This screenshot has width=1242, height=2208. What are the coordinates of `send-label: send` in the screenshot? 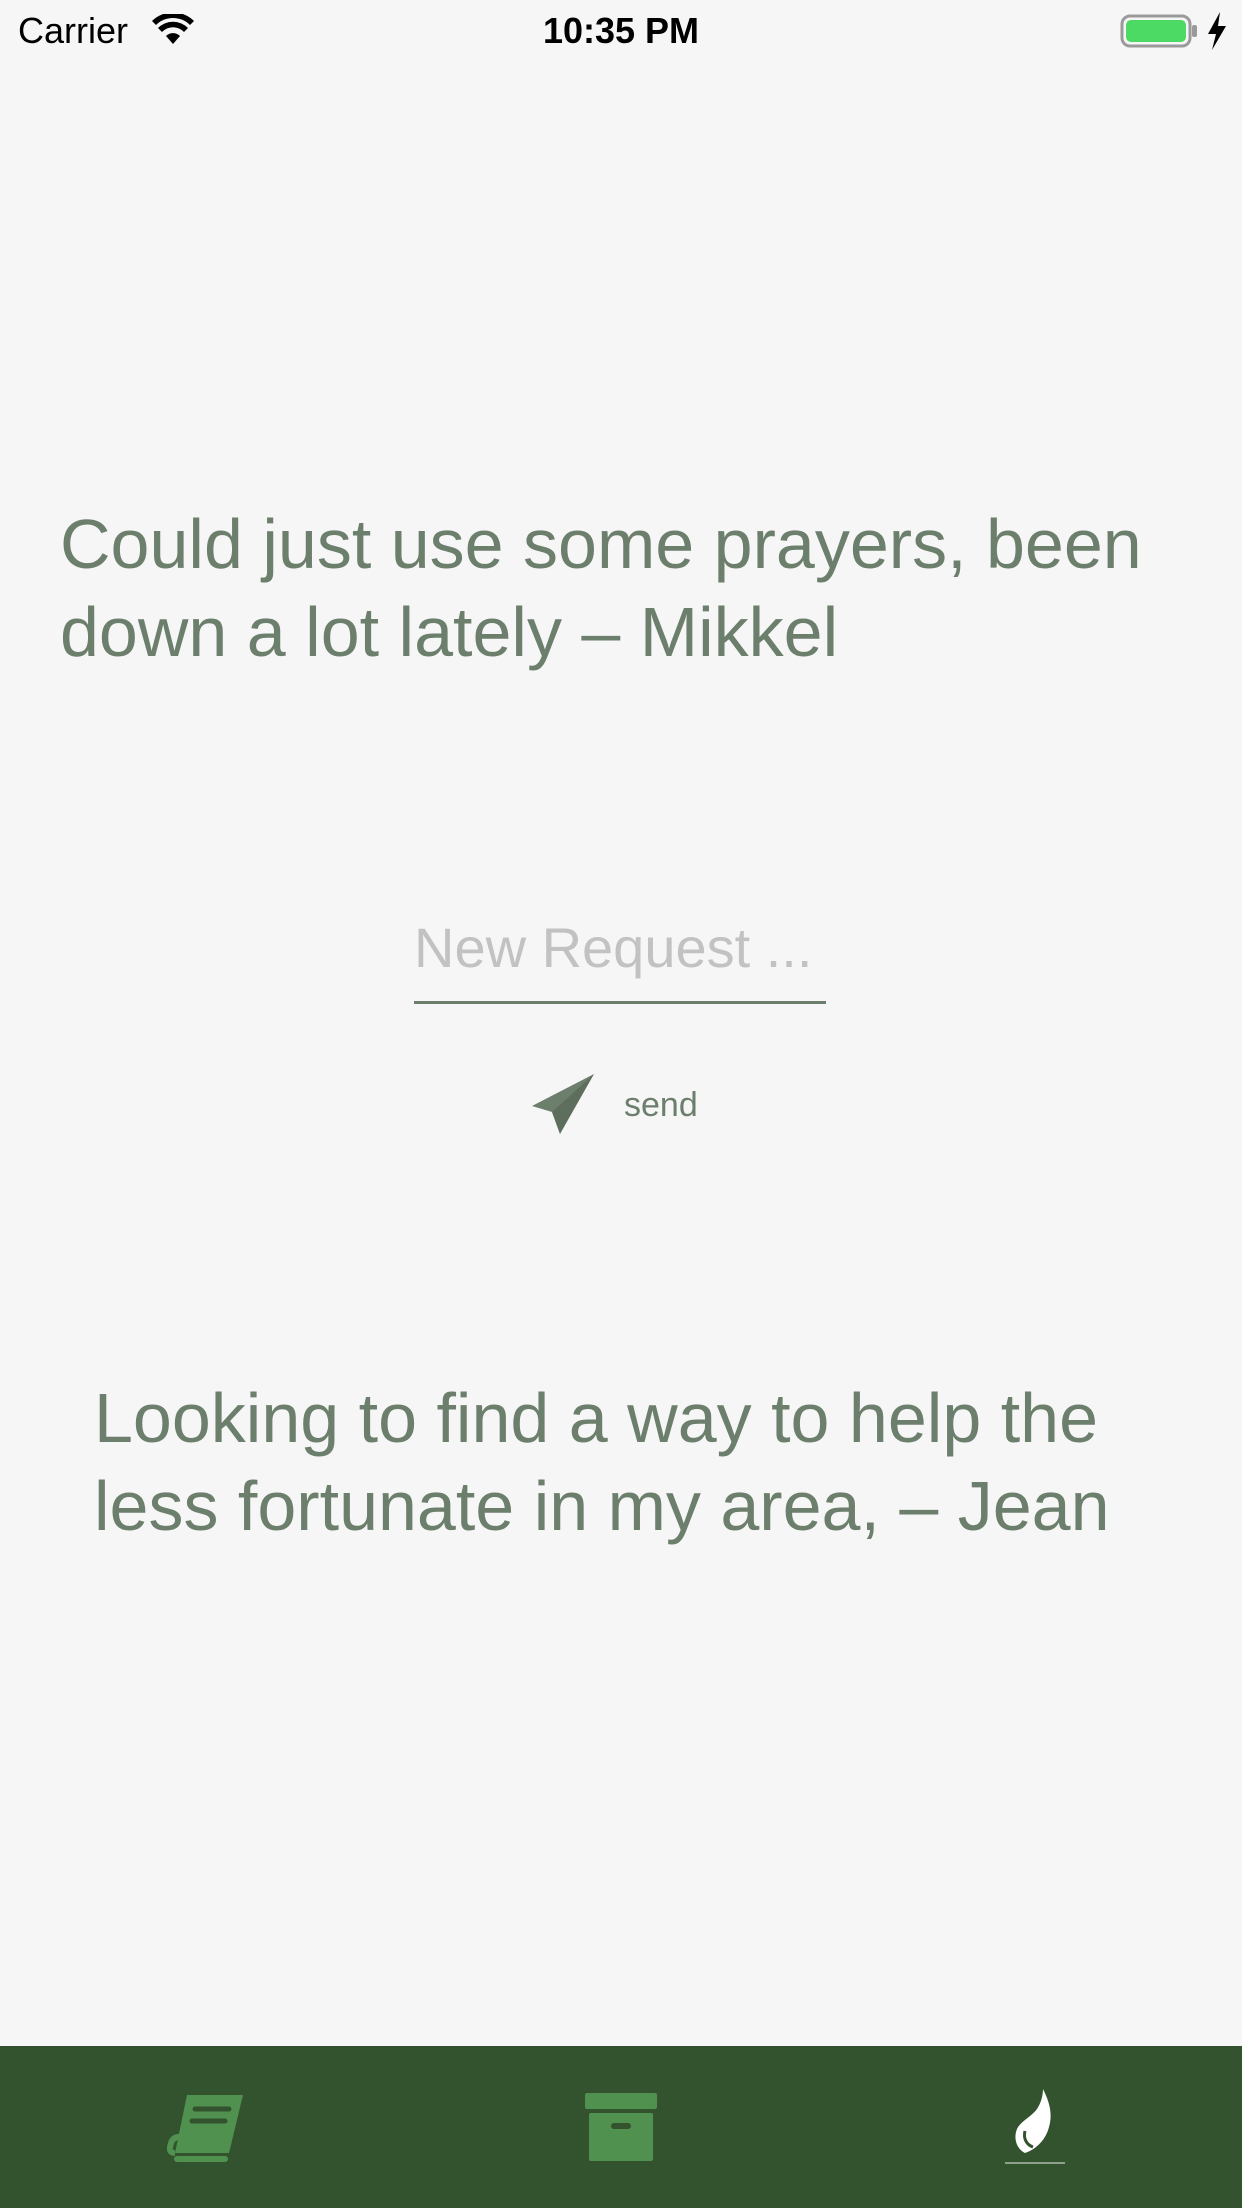 It's located at (661, 1104).